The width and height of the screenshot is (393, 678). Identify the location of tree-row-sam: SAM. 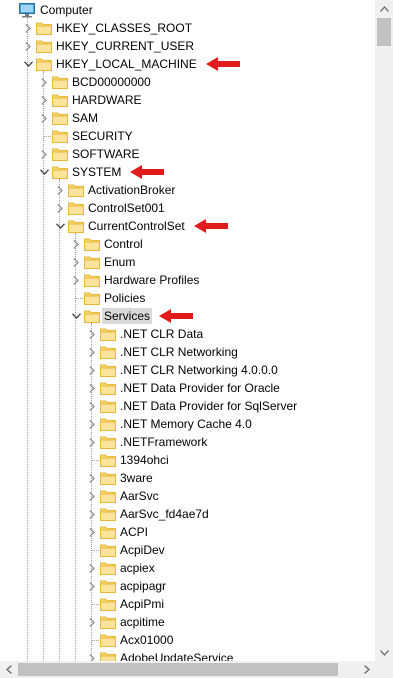
(187, 118).